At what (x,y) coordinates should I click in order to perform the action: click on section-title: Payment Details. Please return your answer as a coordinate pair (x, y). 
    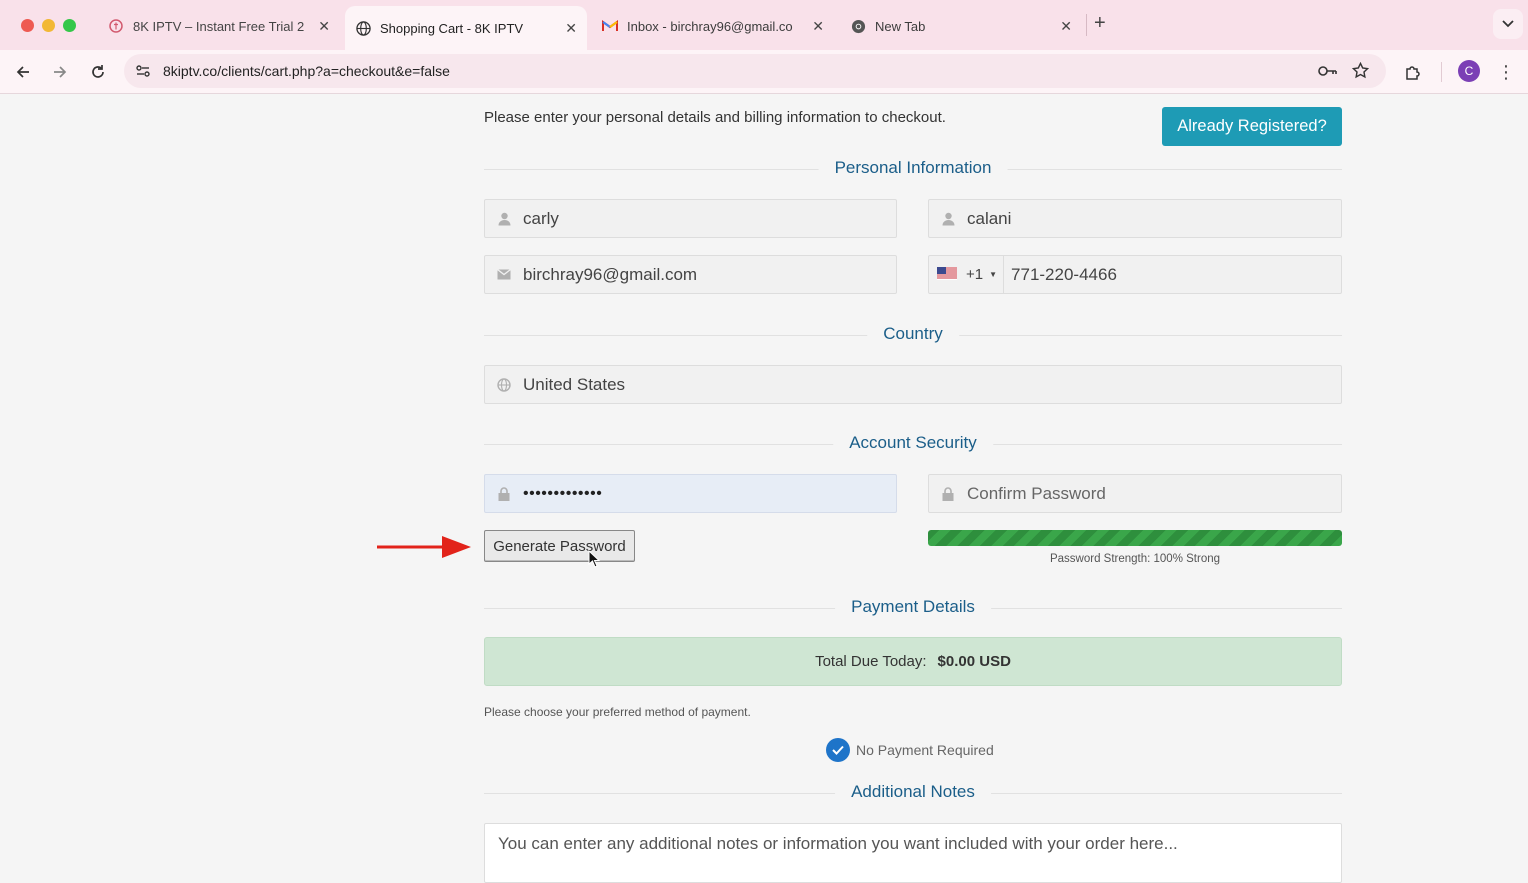
    Looking at the image, I should click on (913, 607).